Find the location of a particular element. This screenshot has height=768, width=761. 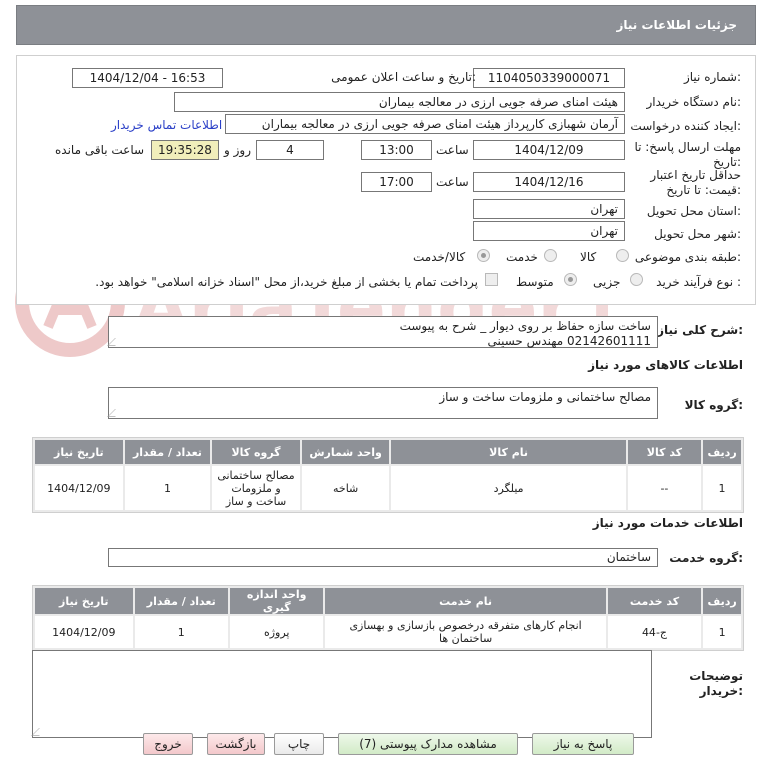

goods-cell-row: 1 is located at coordinates (722, 488).